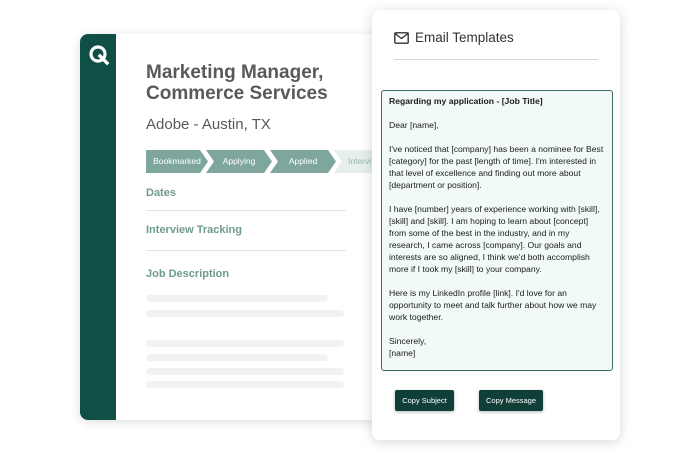 The width and height of the screenshot is (700, 461). I want to click on brand-sidebar, so click(98, 227).